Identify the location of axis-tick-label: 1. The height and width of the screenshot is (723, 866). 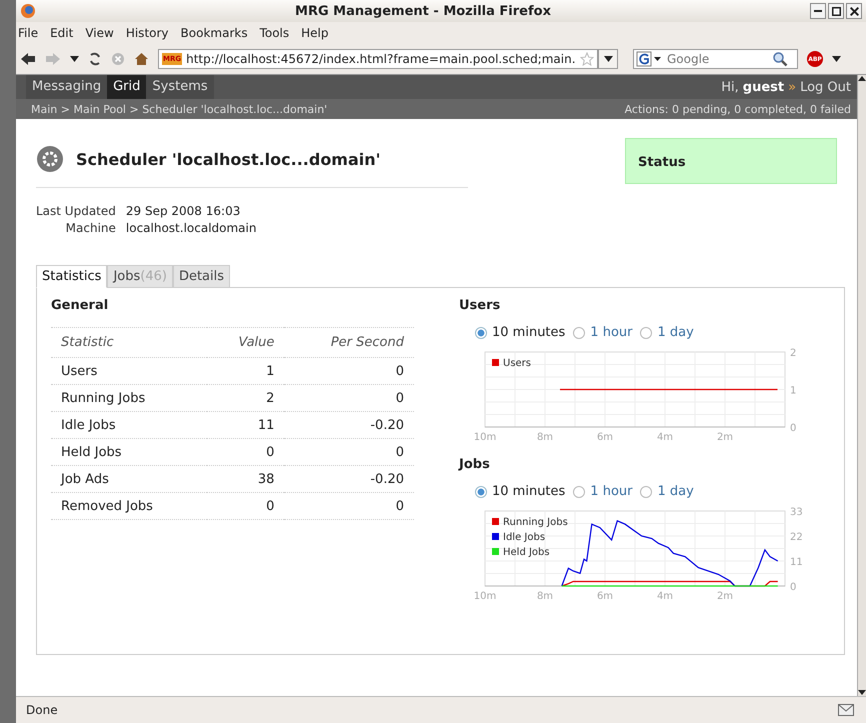
(793, 391).